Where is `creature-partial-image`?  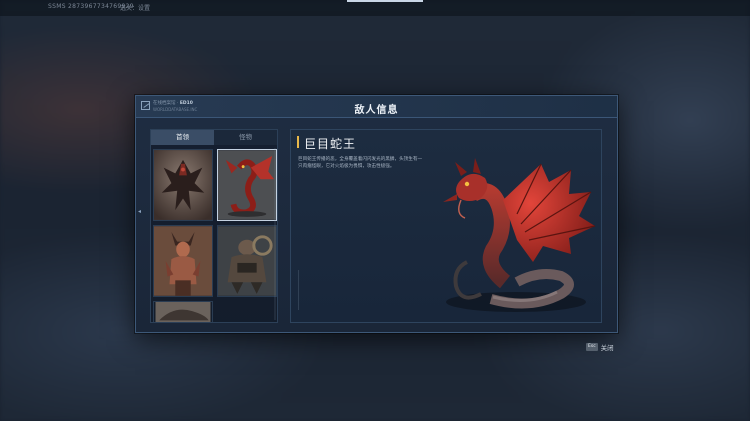
creature-partial-image is located at coordinates (183, 312).